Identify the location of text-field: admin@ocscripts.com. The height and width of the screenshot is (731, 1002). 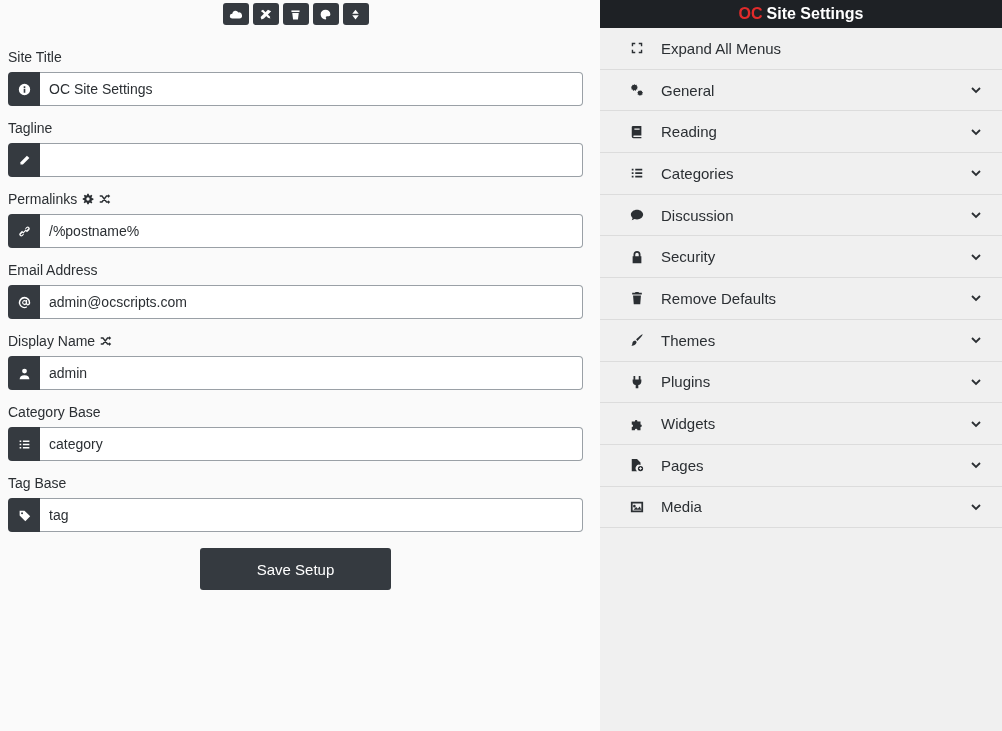
(311, 302).